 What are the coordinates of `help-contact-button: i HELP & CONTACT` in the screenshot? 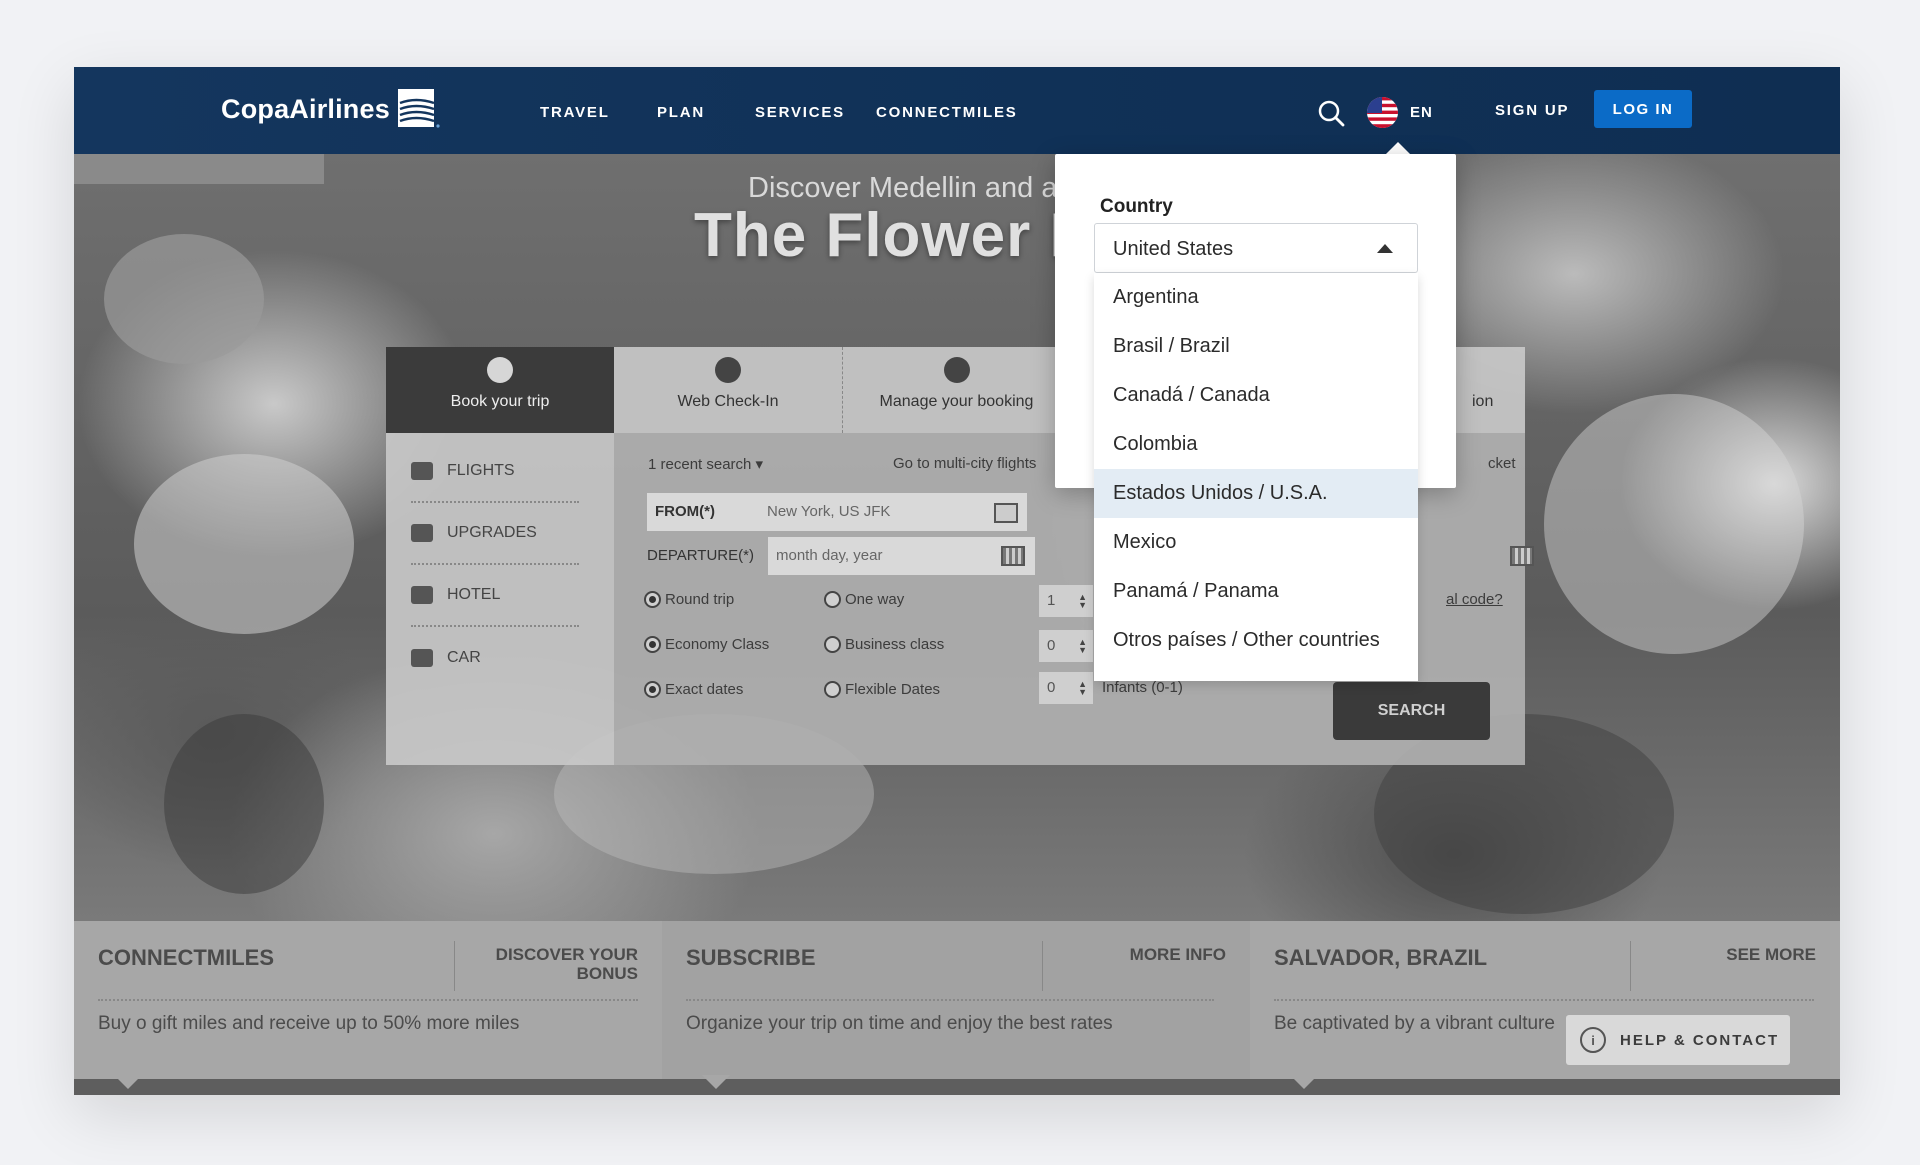 It's located at (1678, 1040).